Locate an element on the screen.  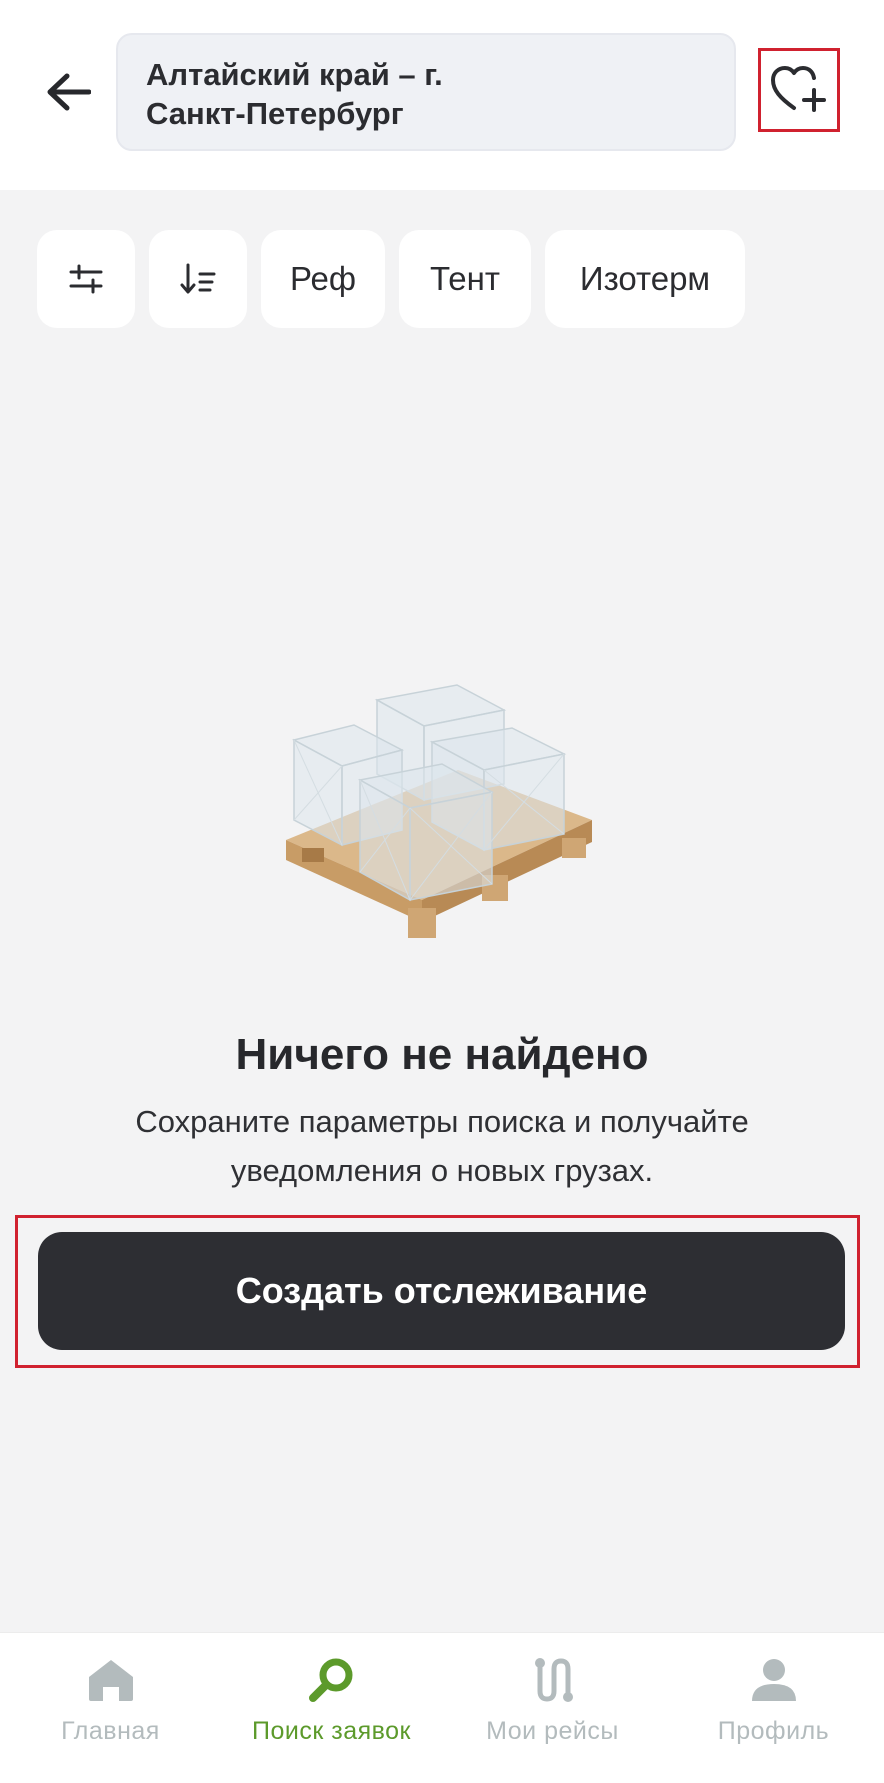
nav-item-home: Главная is located at coordinates (110, 1708).